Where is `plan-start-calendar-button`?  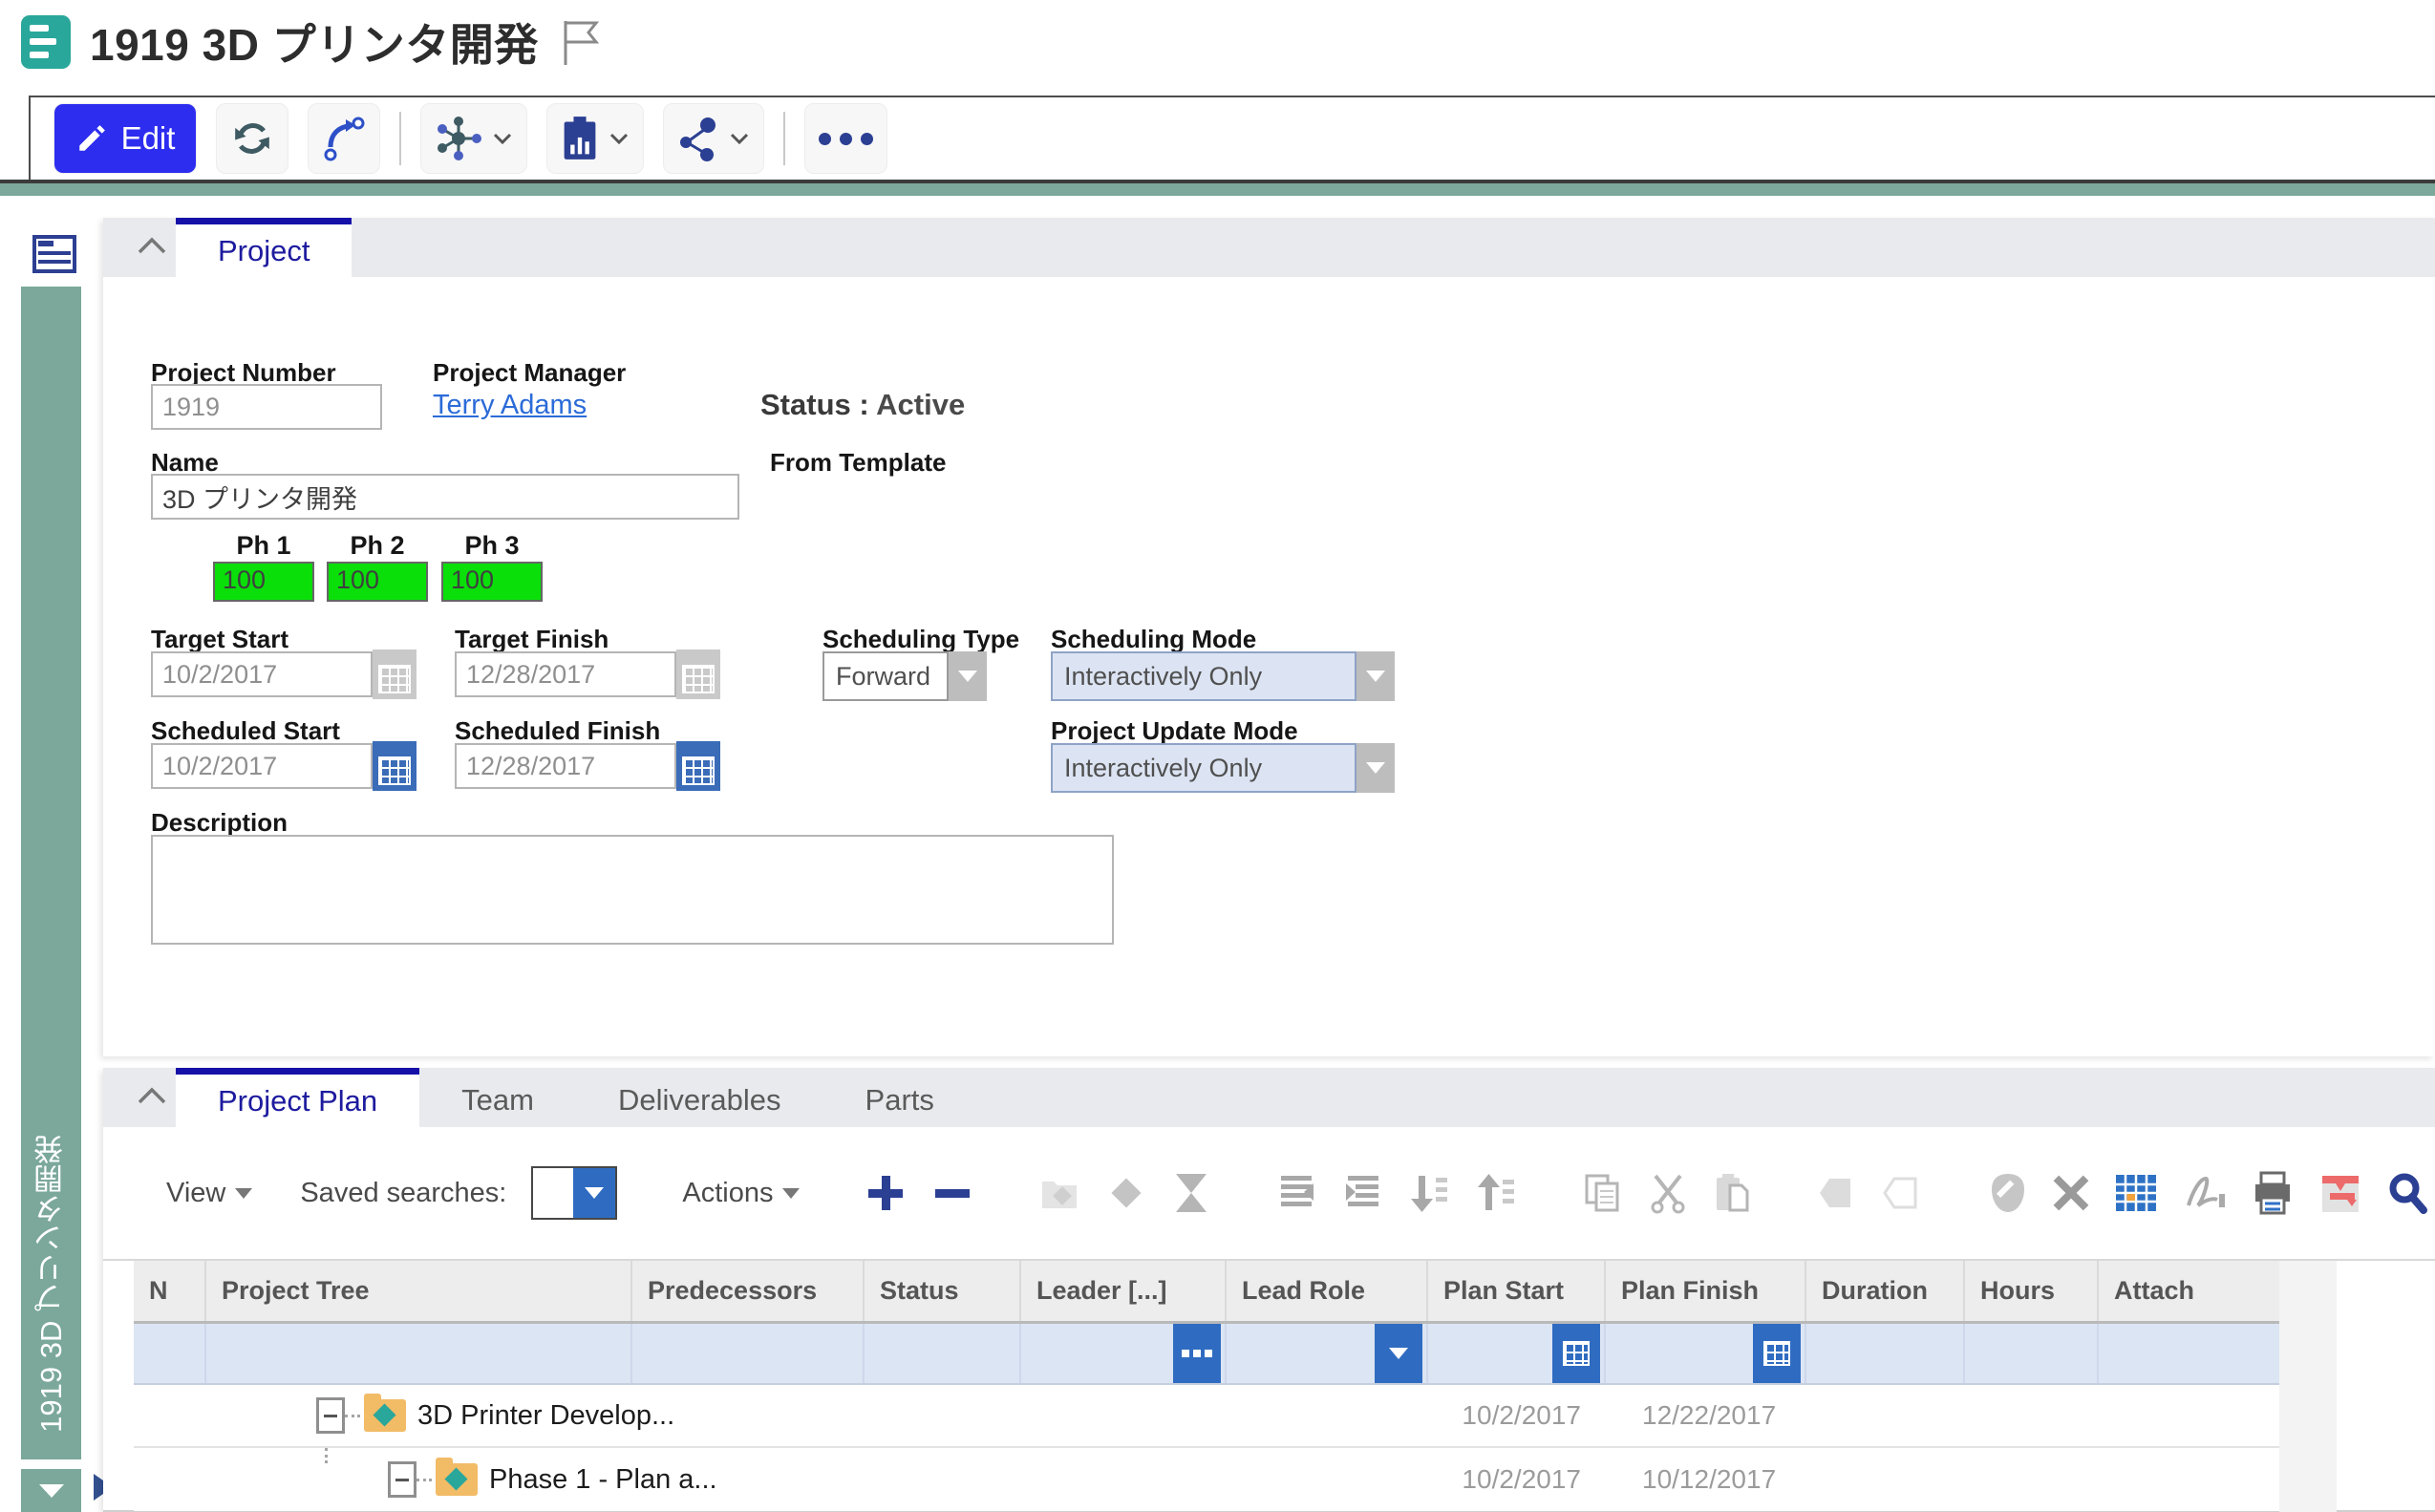
plan-start-calendar-button is located at coordinates (1576, 1353).